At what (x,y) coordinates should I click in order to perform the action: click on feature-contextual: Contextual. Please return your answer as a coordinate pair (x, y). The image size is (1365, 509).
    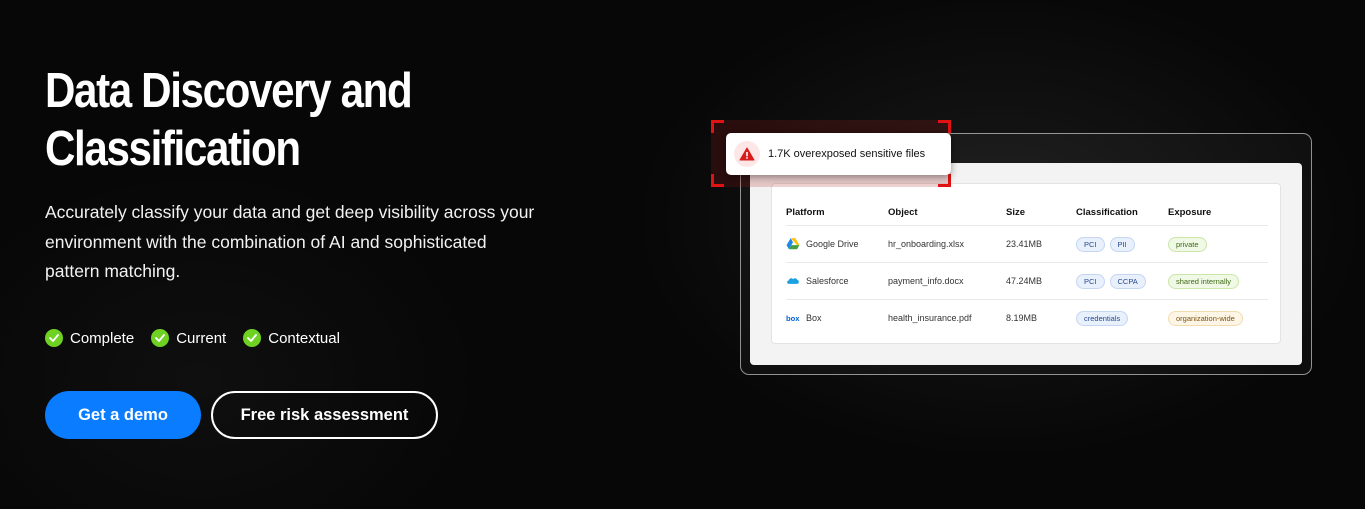
    Looking at the image, I should click on (291, 338).